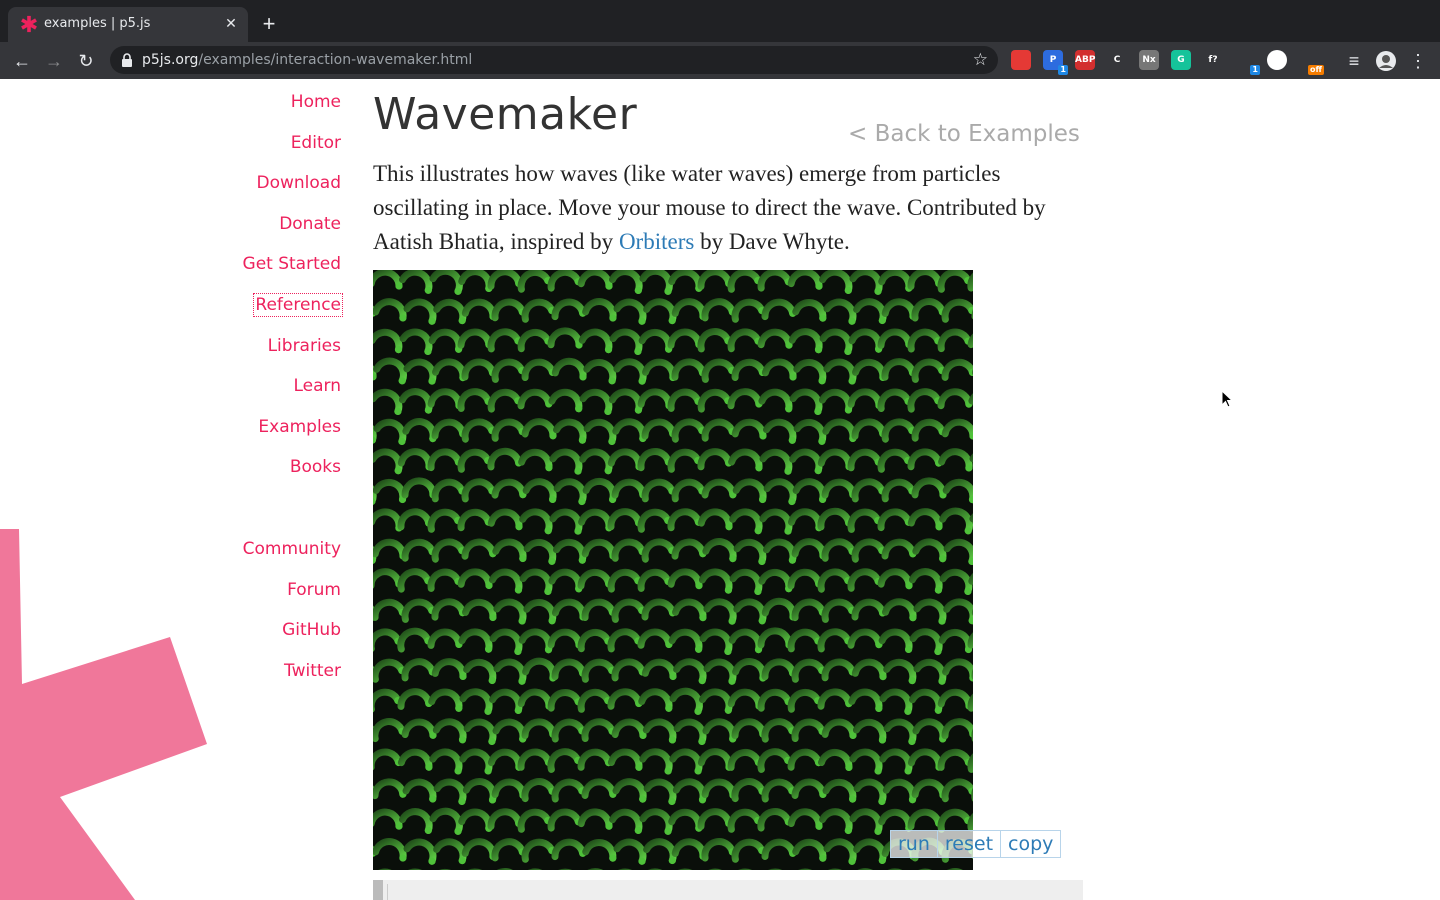  Describe the element at coordinates (127, 60) in the screenshot. I see `lock-icon` at that location.